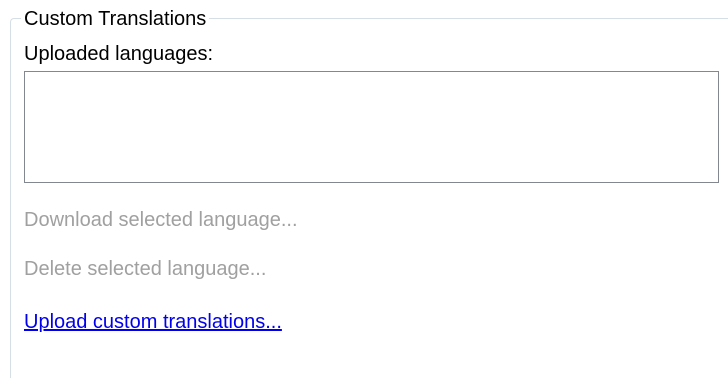 The height and width of the screenshot is (378, 728). What do you see at coordinates (115, 19) in the screenshot?
I see `groupbox-title: Custom Translations` at bounding box center [115, 19].